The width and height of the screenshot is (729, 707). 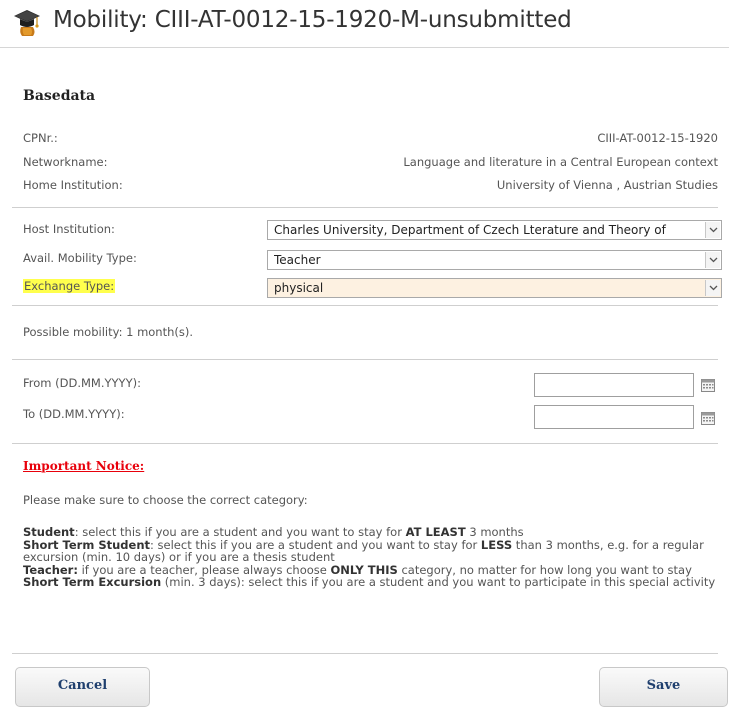 I want to click on exchange-type-selected: physical, so click(x=299, y=288).